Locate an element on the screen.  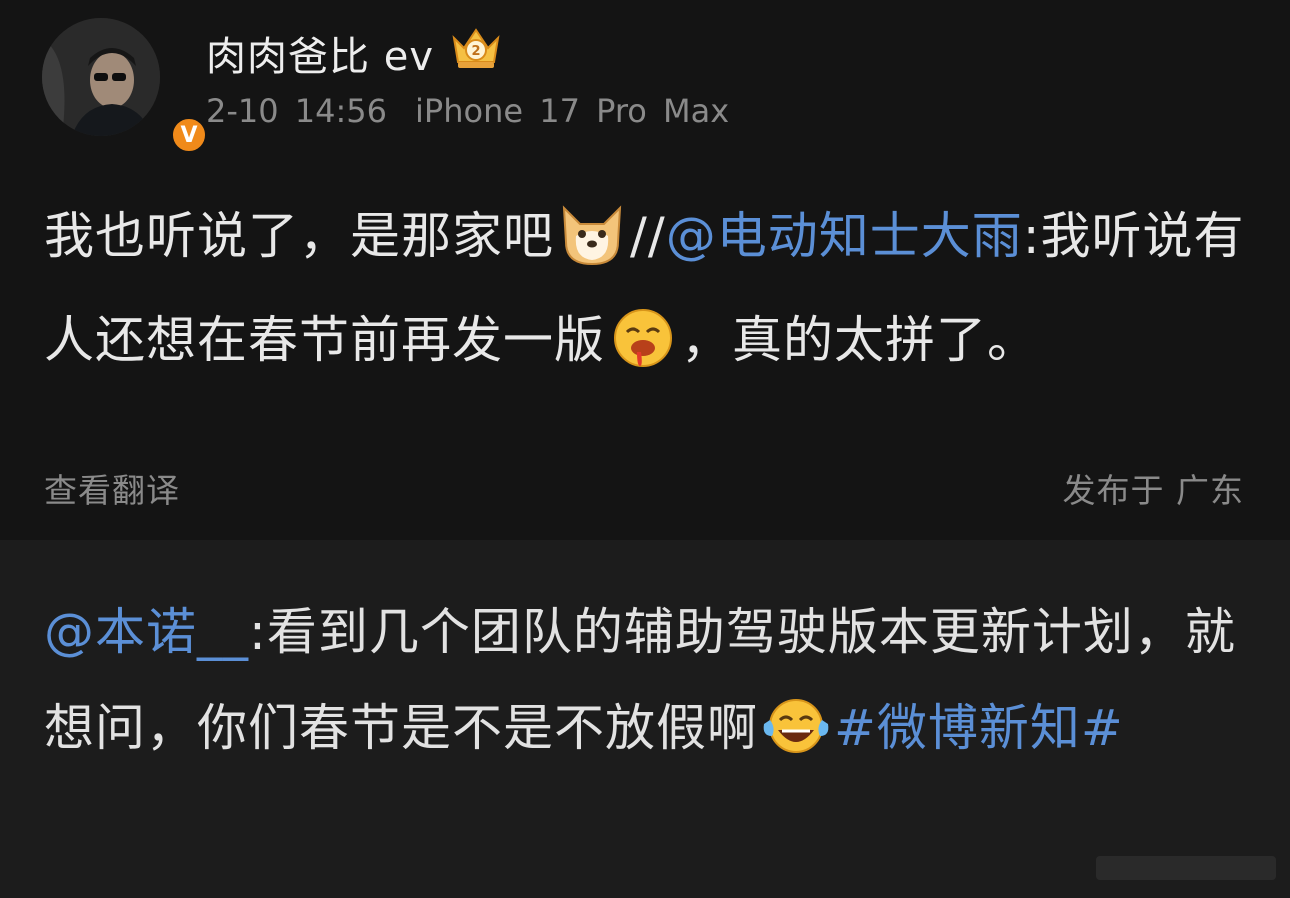
verified-badge-icon: V is located at coordinates (189, 135).